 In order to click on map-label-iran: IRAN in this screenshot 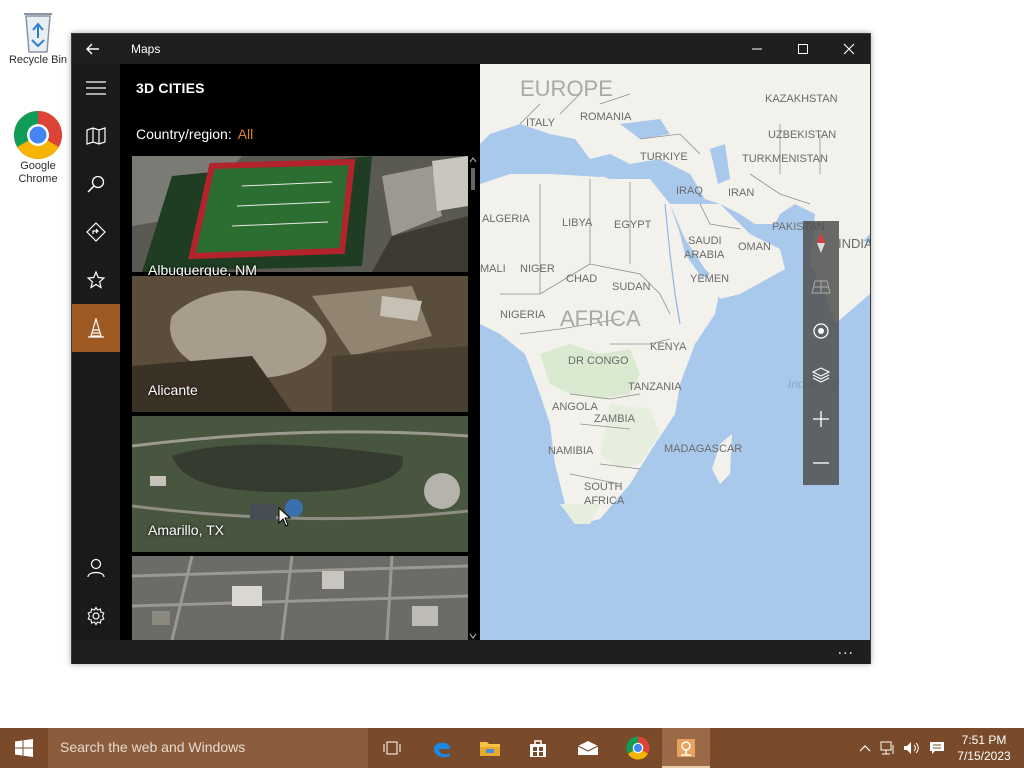, I will do `click(741, 193)`.